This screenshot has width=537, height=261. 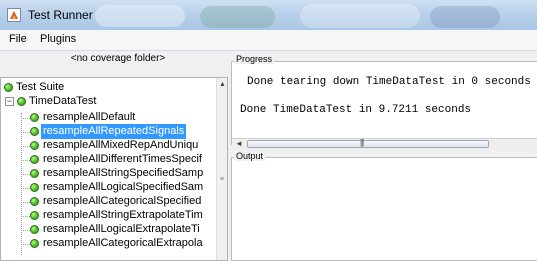 What do you see at coordinates (254, 59) in the screenshot?
I see `progress-label: Progress` at bounding box center [254, 59].